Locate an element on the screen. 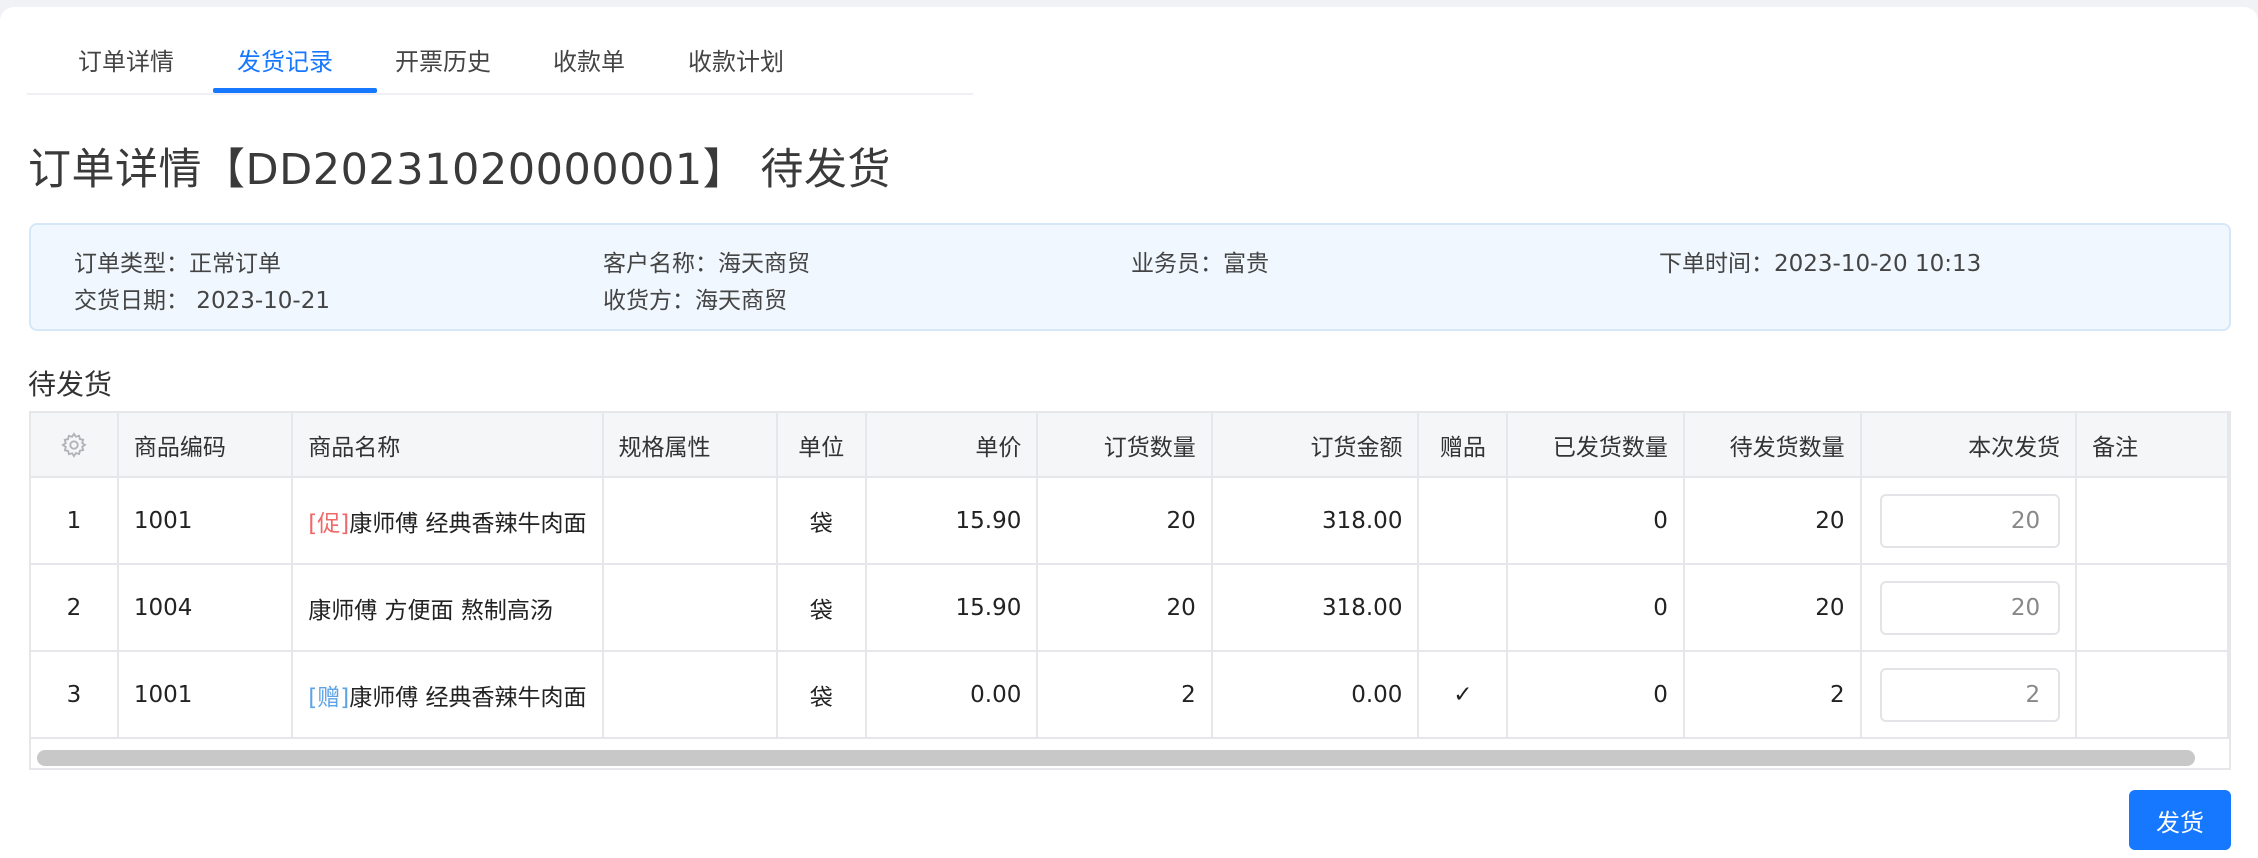 This screenshot has height=858, width=2258. promo-tag: [促] is located at coordinates (329, 523).